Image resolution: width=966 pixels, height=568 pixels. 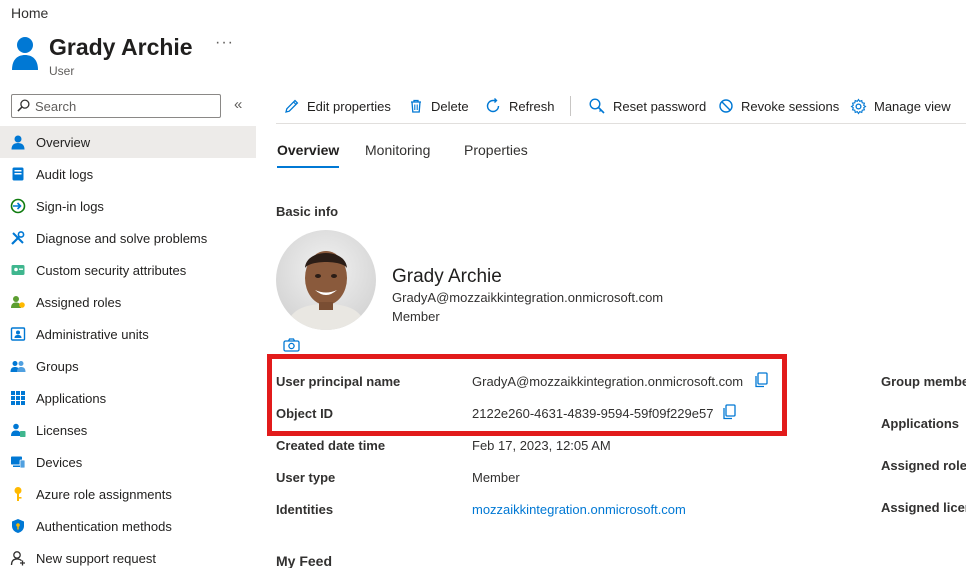 What do you see at coordinates (18, 366) in the screenshot?
I see `groups-icon` at bounding box center [18, 366].